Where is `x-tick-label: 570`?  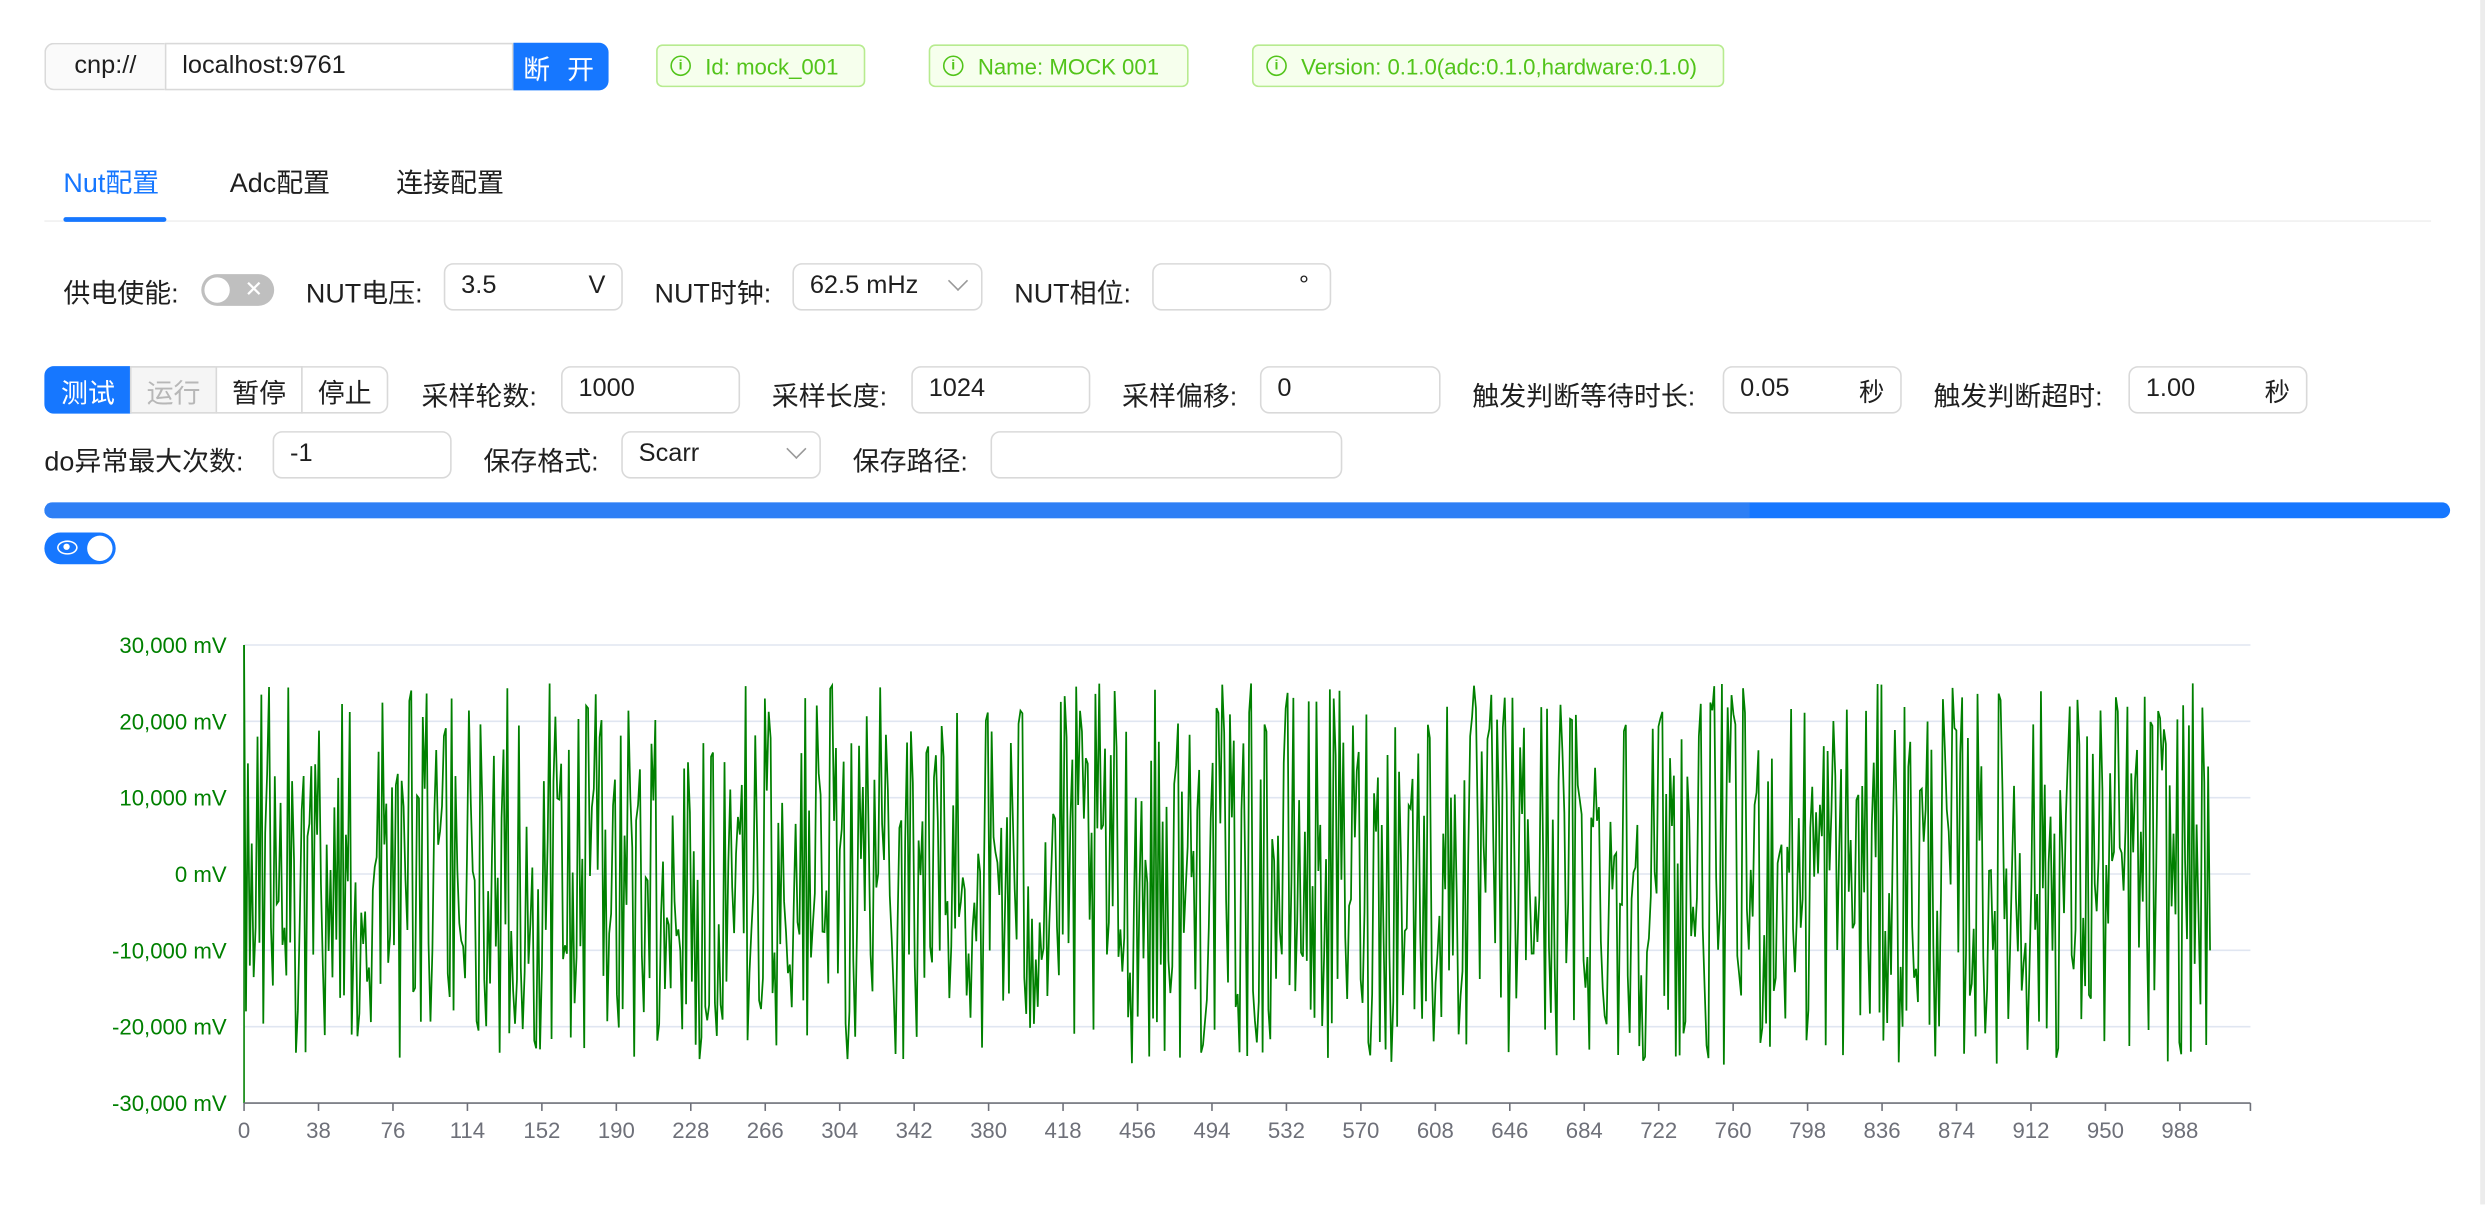 x-tick-label: 570 is located at coordinates (1360, 1130).